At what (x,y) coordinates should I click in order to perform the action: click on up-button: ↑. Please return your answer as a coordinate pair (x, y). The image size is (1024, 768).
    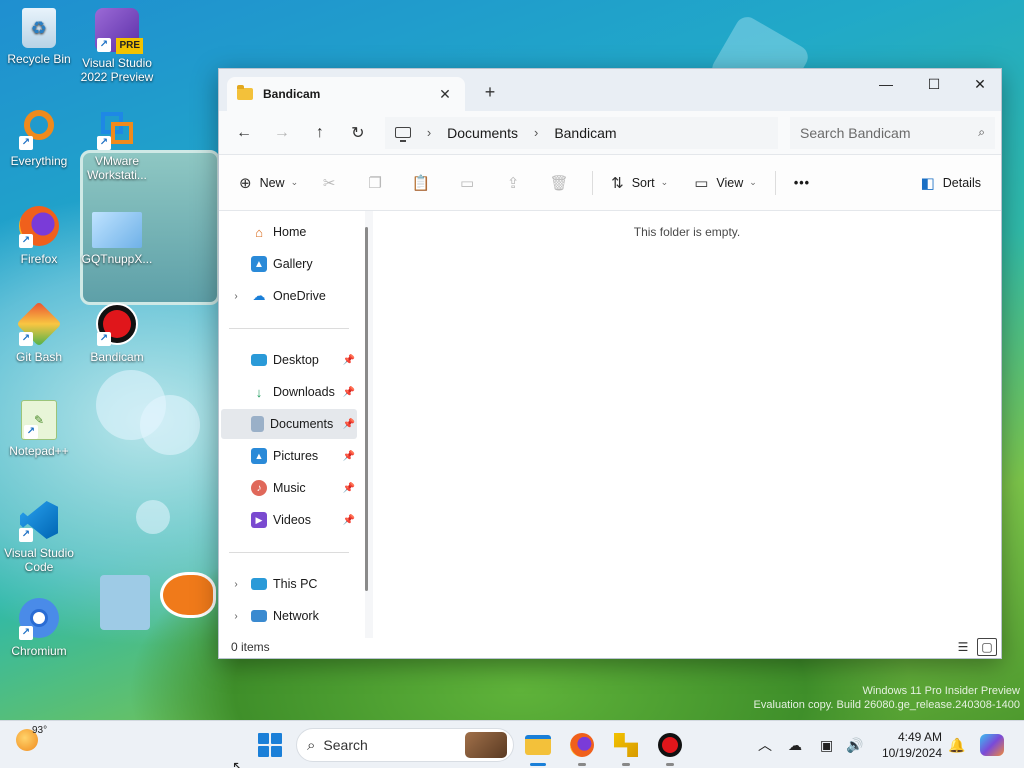
    Looking at the image, I should click on (320, 133).